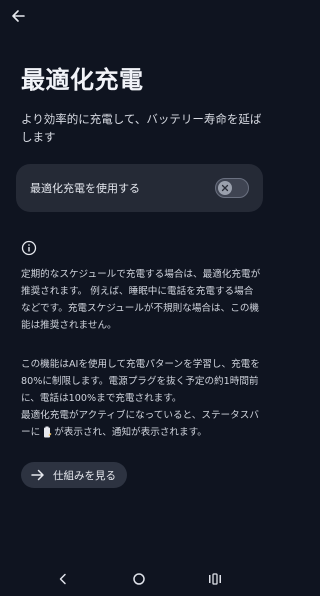 This screenshot has height=596, width=320. I want to click on back-button, so click(18, 16).